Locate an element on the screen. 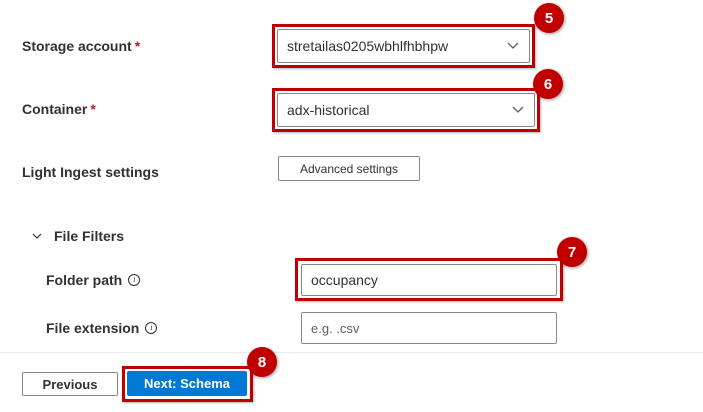  folder-path-label: Folder path i is located at coordinates (93, 280).